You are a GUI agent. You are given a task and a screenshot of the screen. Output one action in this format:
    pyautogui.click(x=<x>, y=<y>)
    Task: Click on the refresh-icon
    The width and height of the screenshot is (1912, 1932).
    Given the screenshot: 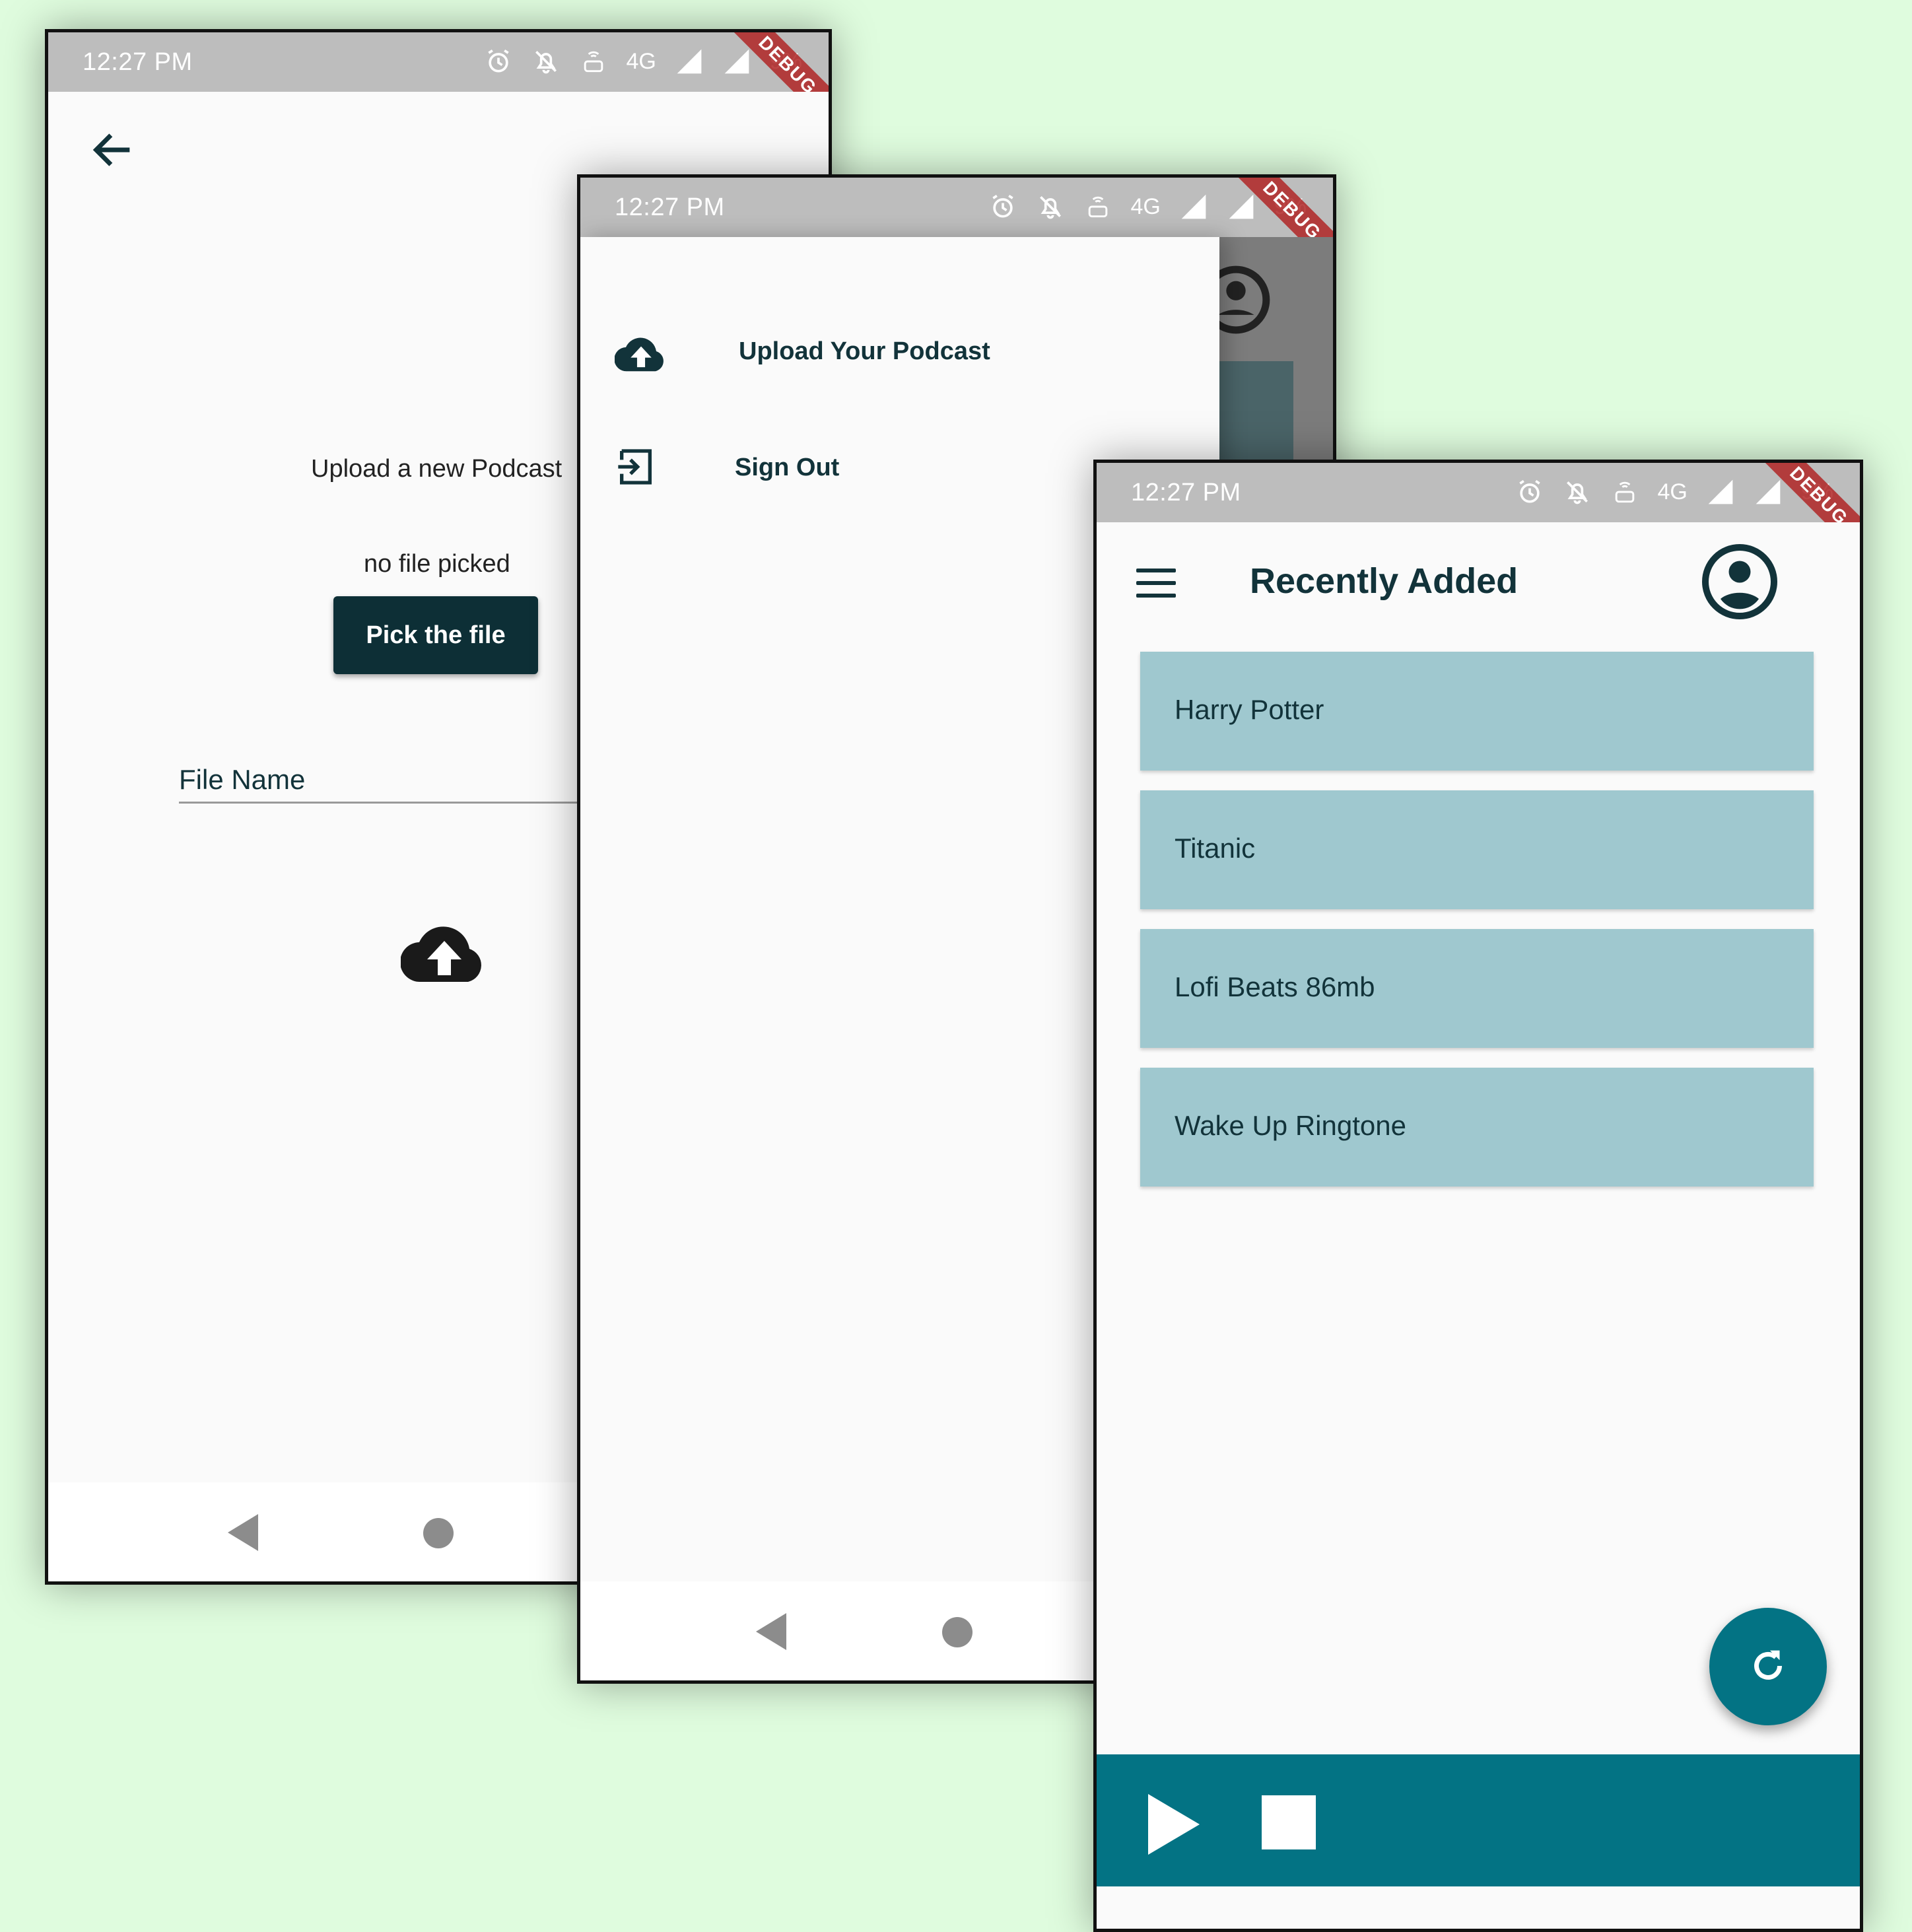 What is the action you would take?
    pyautogui.click(x=1768, y=1665)
    